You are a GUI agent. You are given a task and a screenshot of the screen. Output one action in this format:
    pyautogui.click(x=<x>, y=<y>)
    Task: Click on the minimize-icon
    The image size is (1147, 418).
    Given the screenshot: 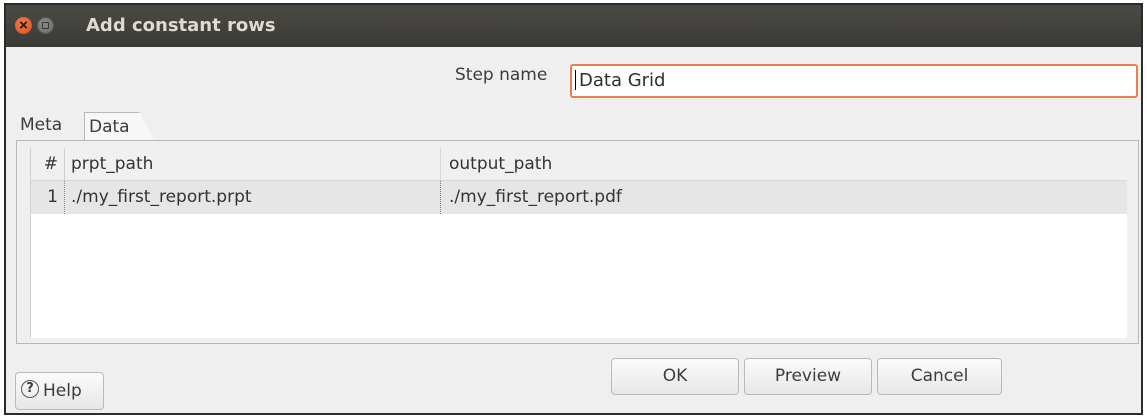 What is the action you would take?
    pyautogui.click(x=45, y=25)
    